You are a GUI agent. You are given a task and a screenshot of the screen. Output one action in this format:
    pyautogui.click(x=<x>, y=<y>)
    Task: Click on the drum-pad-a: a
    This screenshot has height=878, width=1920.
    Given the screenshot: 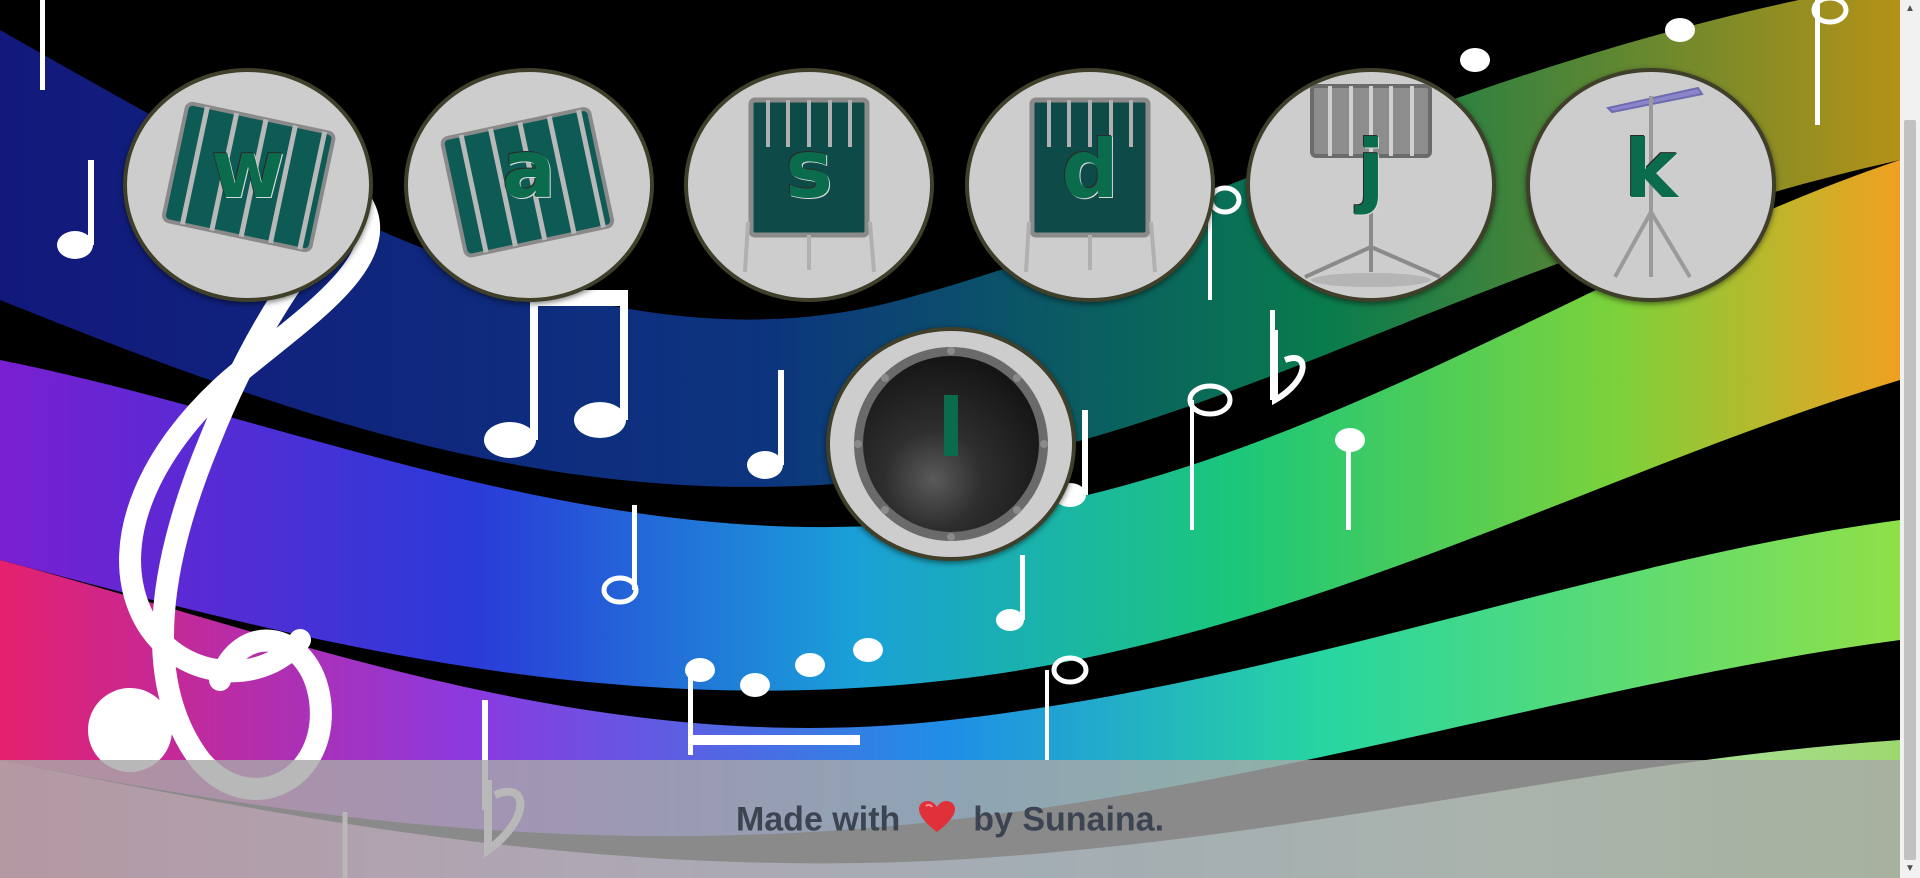 What is the action you would take?
    pyautogui.click(x=529, y=185)
    